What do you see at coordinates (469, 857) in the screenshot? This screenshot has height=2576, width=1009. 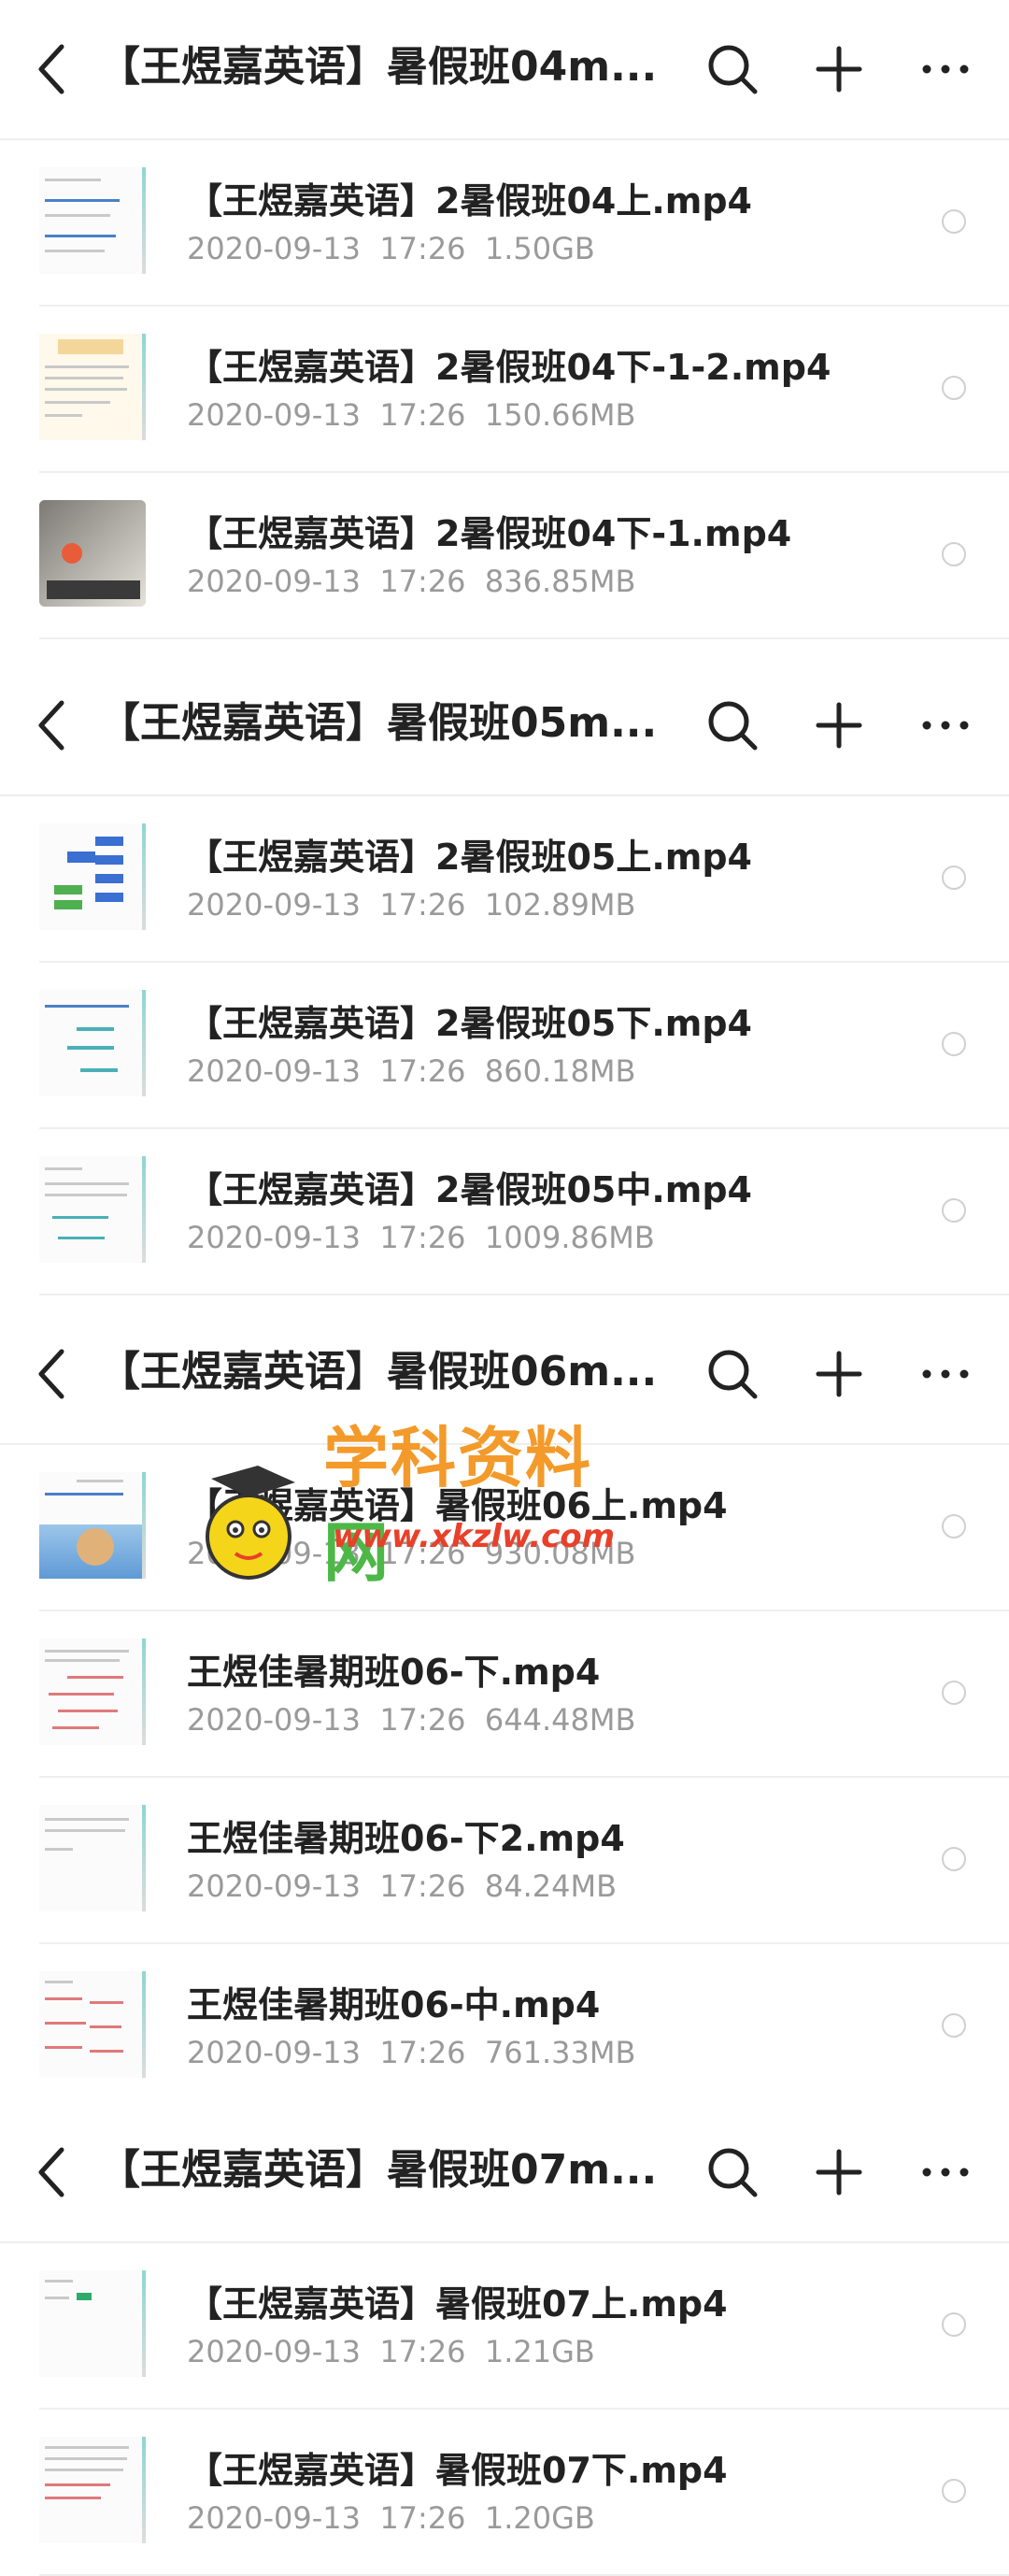 I see `file-name: 【王煜嘉英语】2暑假班05上.mp4` at bounding box center [469, 857].